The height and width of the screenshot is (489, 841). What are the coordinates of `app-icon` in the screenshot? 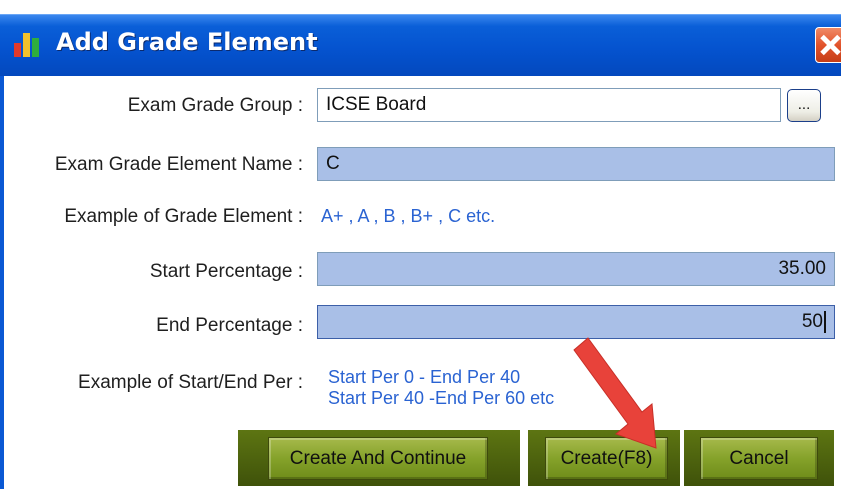 It's located at (28, 44).